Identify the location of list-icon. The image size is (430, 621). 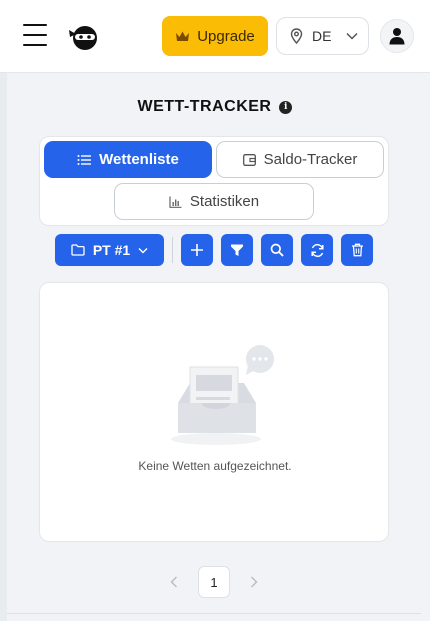
(84, 159).